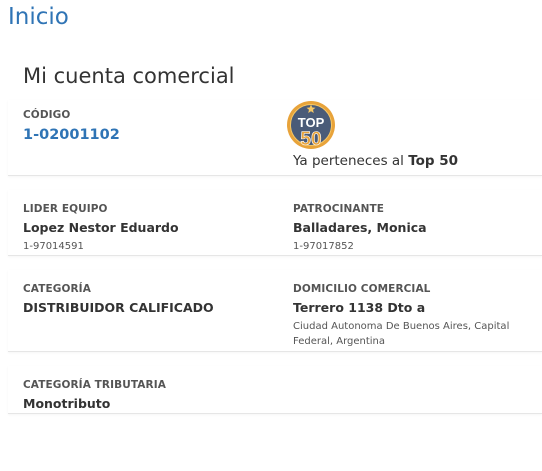 This screenshot has width=542, height=471. I want to click on top50-badge-icon: TOP 50, so click(311, 125).